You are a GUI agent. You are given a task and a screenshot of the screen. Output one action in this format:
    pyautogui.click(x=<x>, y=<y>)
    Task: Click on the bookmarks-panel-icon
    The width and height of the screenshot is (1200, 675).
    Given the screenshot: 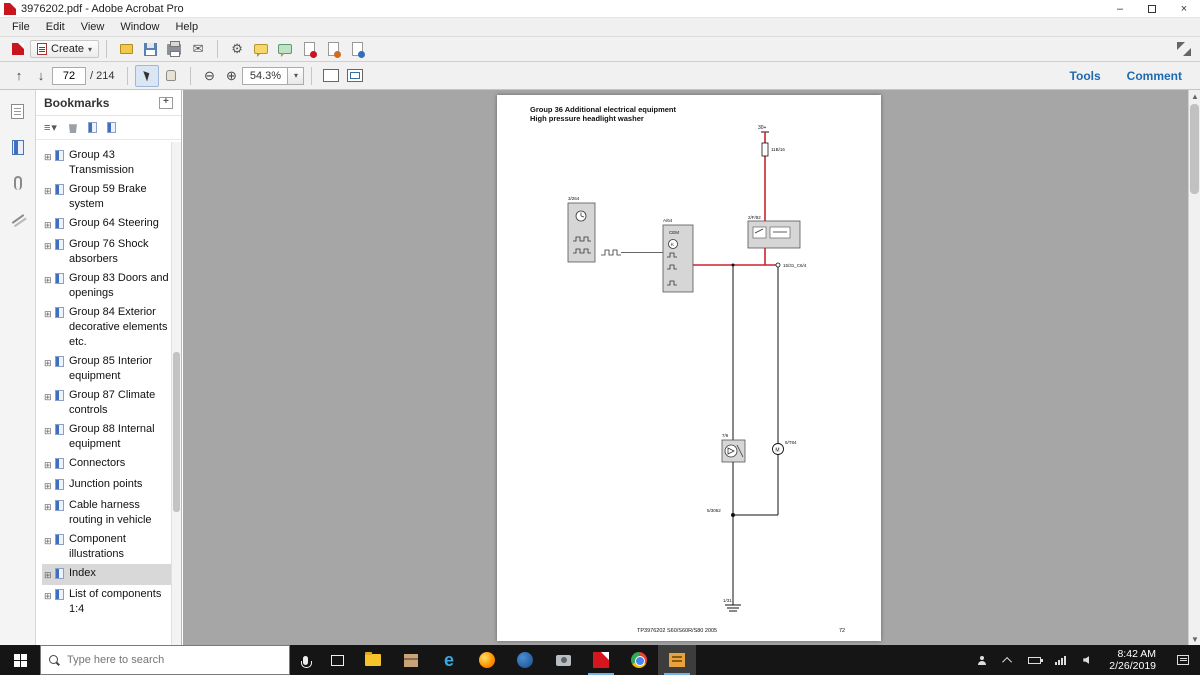 What is the action you would take?
    pyautogui.click(x=18, y=147)
    